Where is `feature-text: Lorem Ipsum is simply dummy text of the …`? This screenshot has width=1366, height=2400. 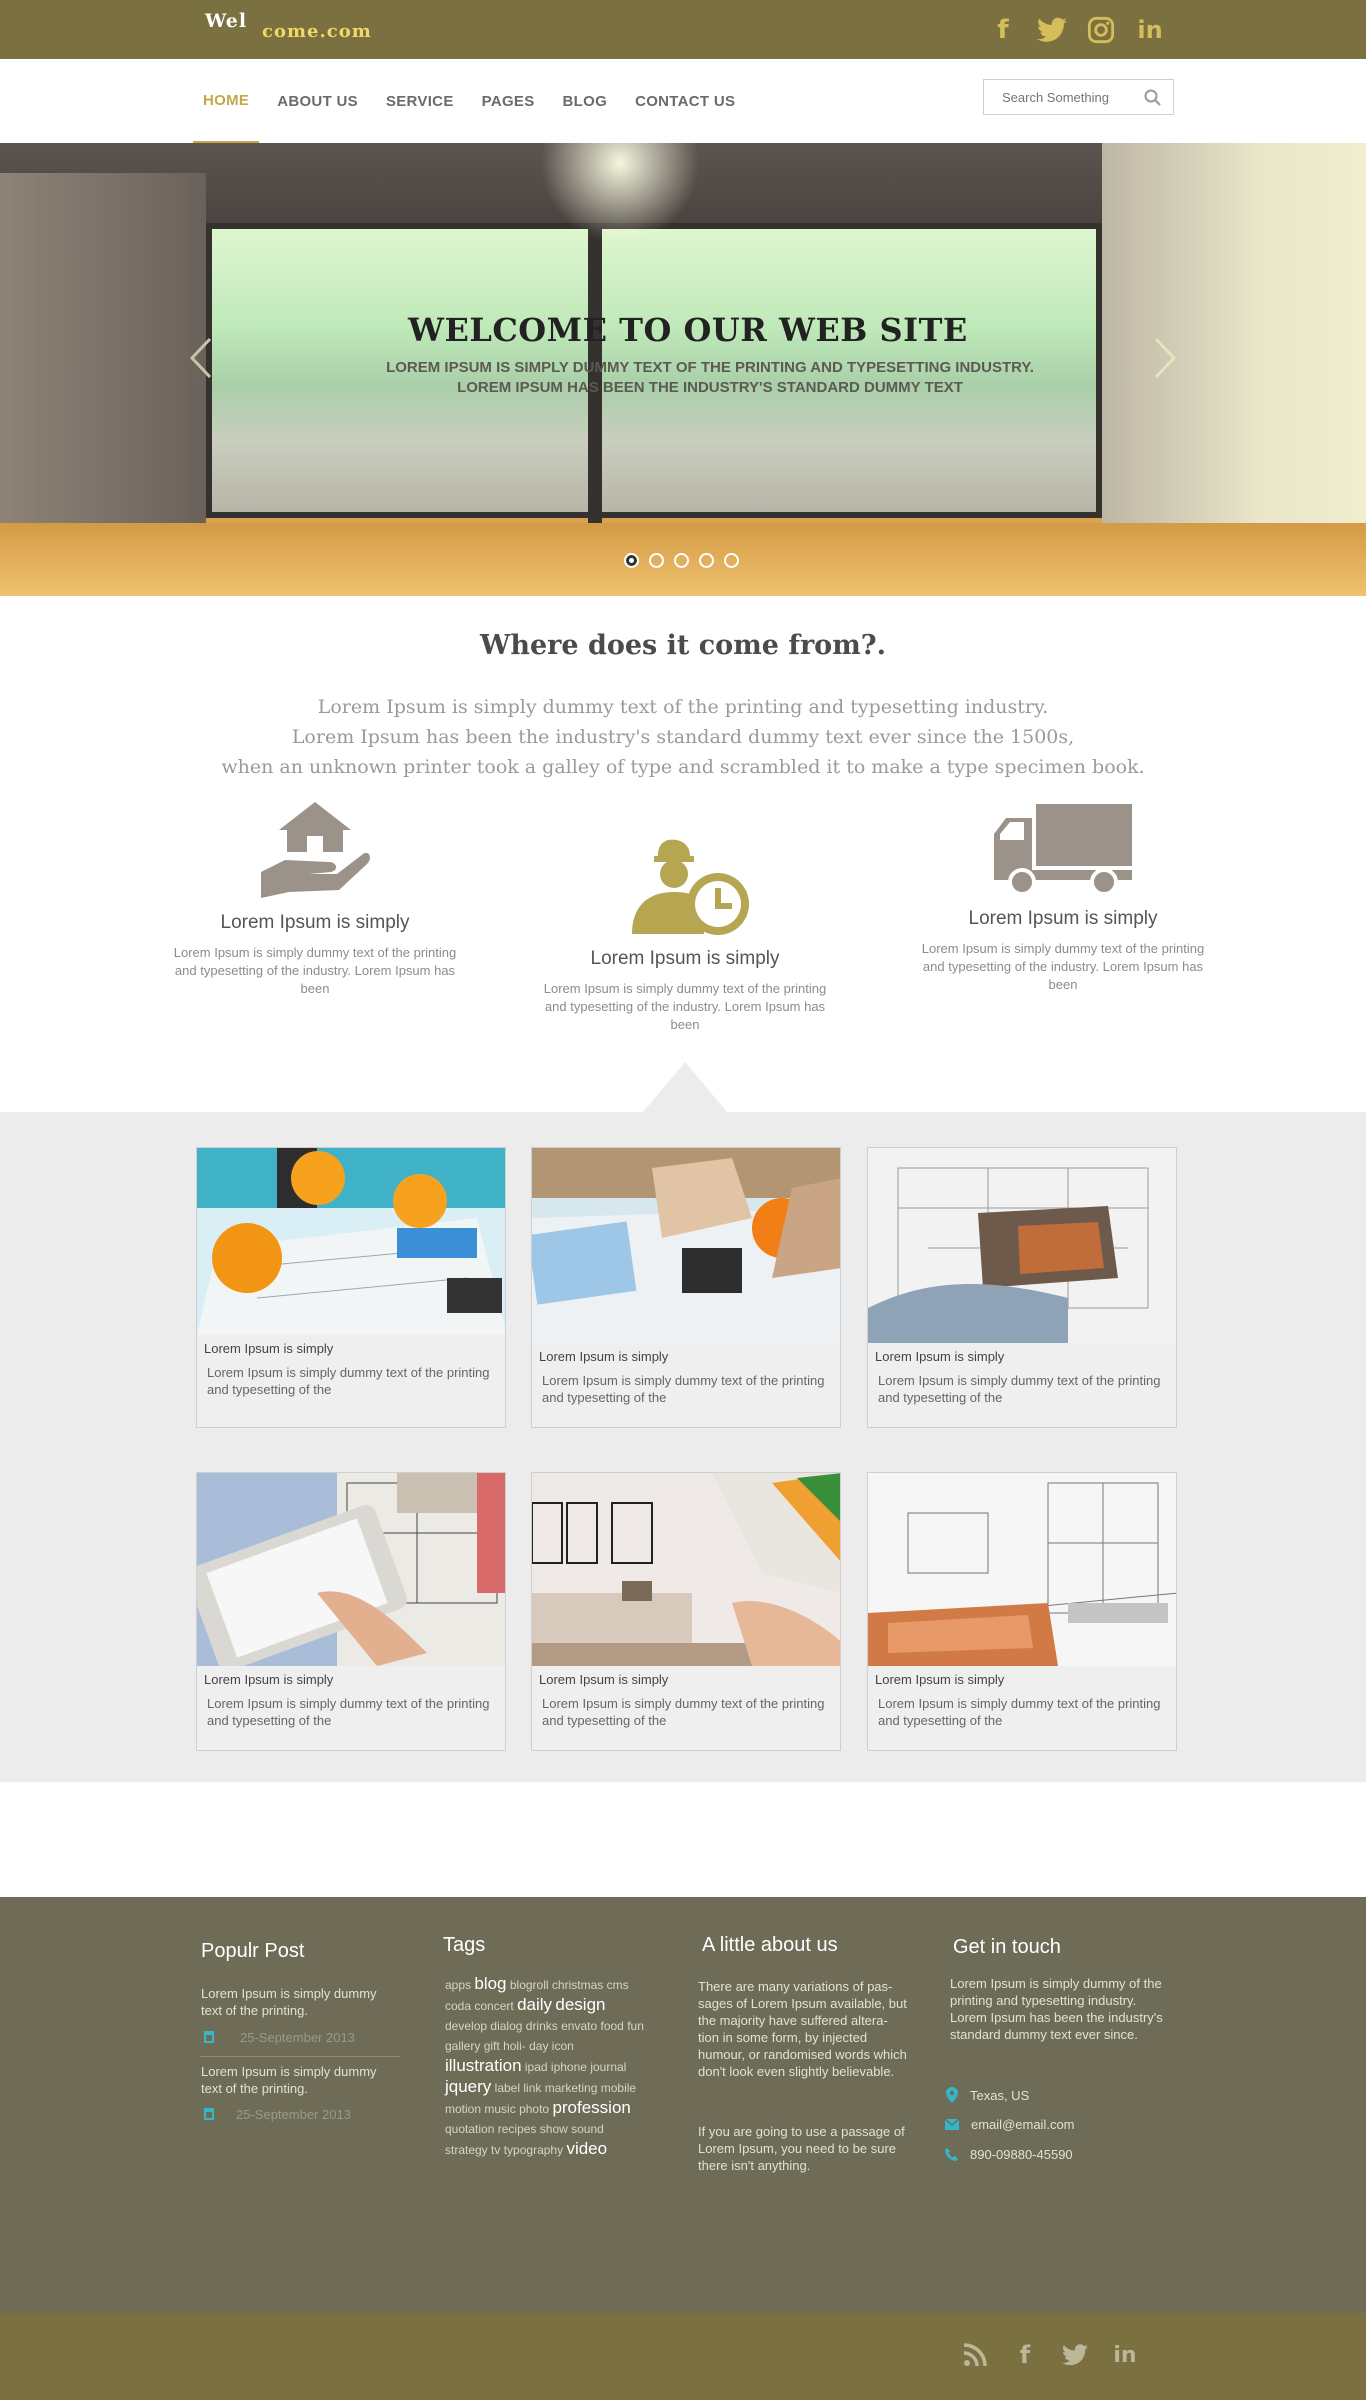 feature-text: Lorem Ipsum is simply dummy text of the … is located at coordinates (685, 1006).